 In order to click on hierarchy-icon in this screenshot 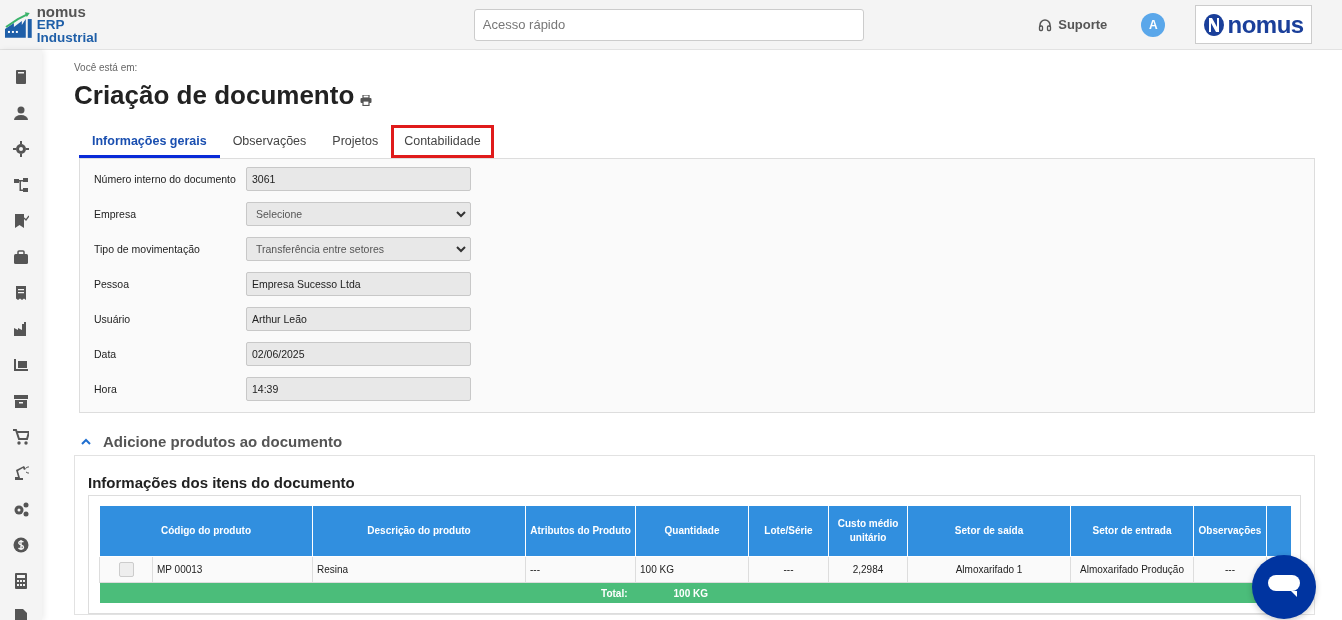, I will do `click(21, 185)`.